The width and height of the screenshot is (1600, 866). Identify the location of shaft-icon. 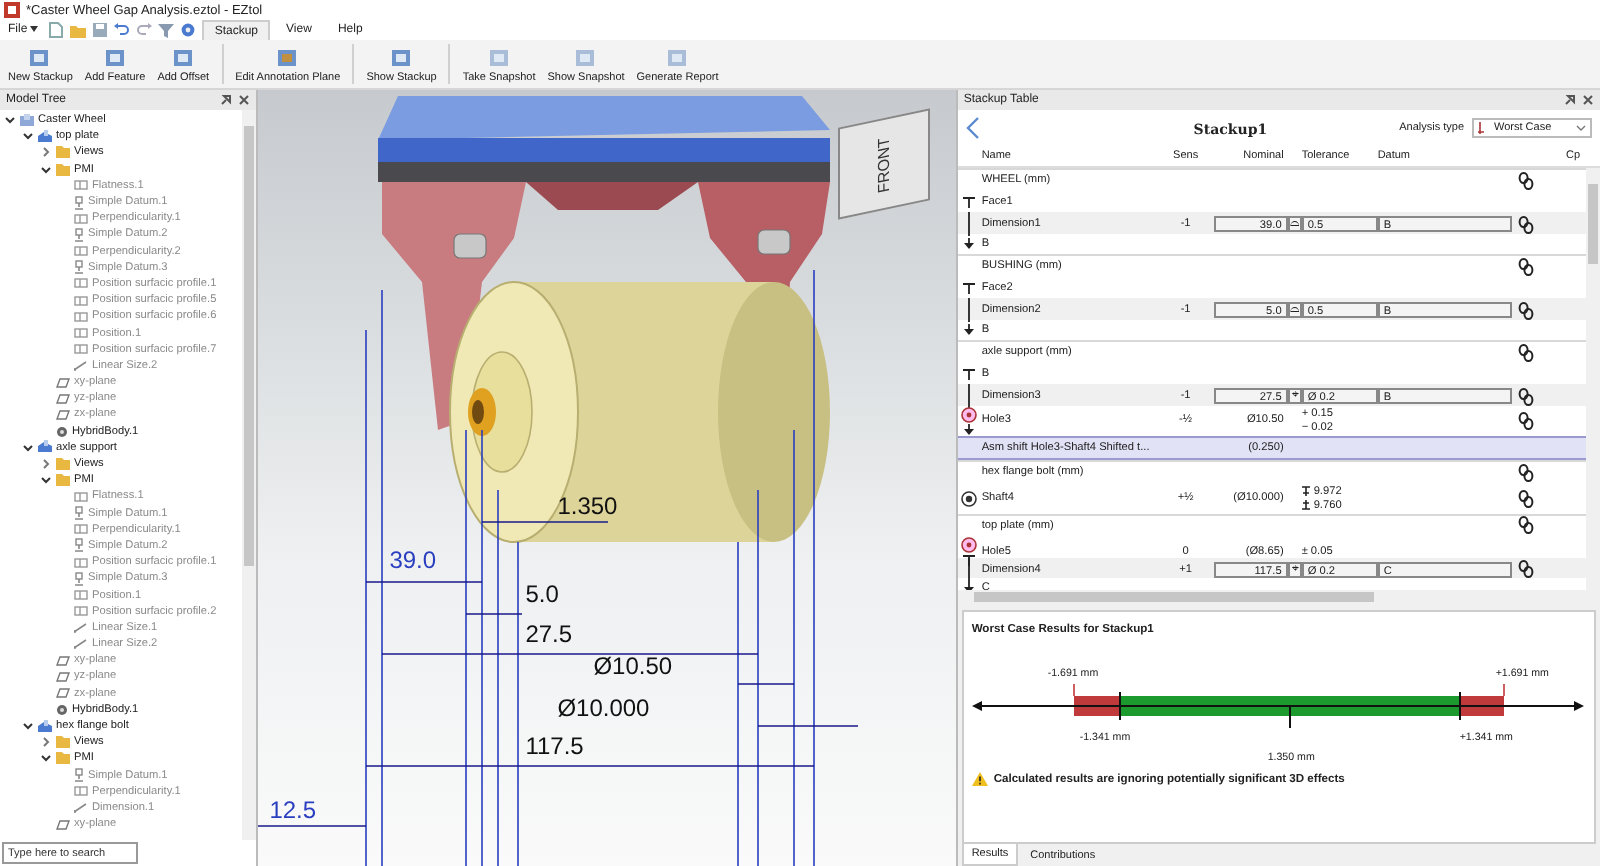
(969, 498).